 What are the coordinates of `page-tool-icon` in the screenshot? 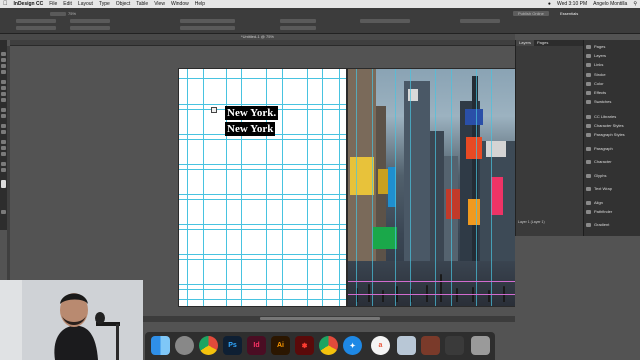 It's located at (3, 66).